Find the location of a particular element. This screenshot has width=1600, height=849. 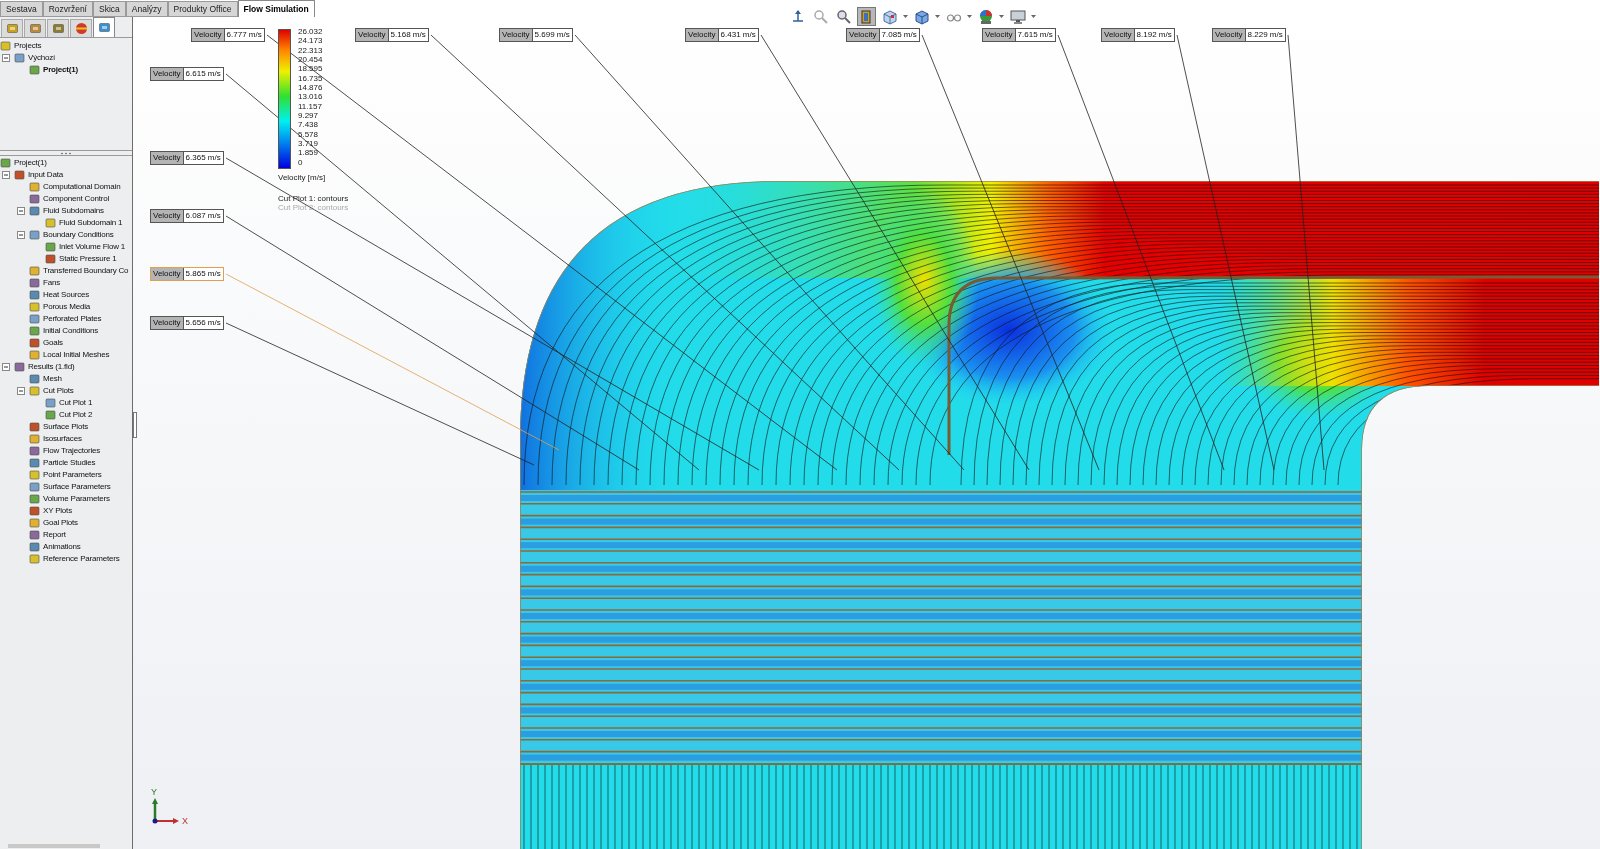

tree-item: Volume Parameters is located at coordinates (76, 499).